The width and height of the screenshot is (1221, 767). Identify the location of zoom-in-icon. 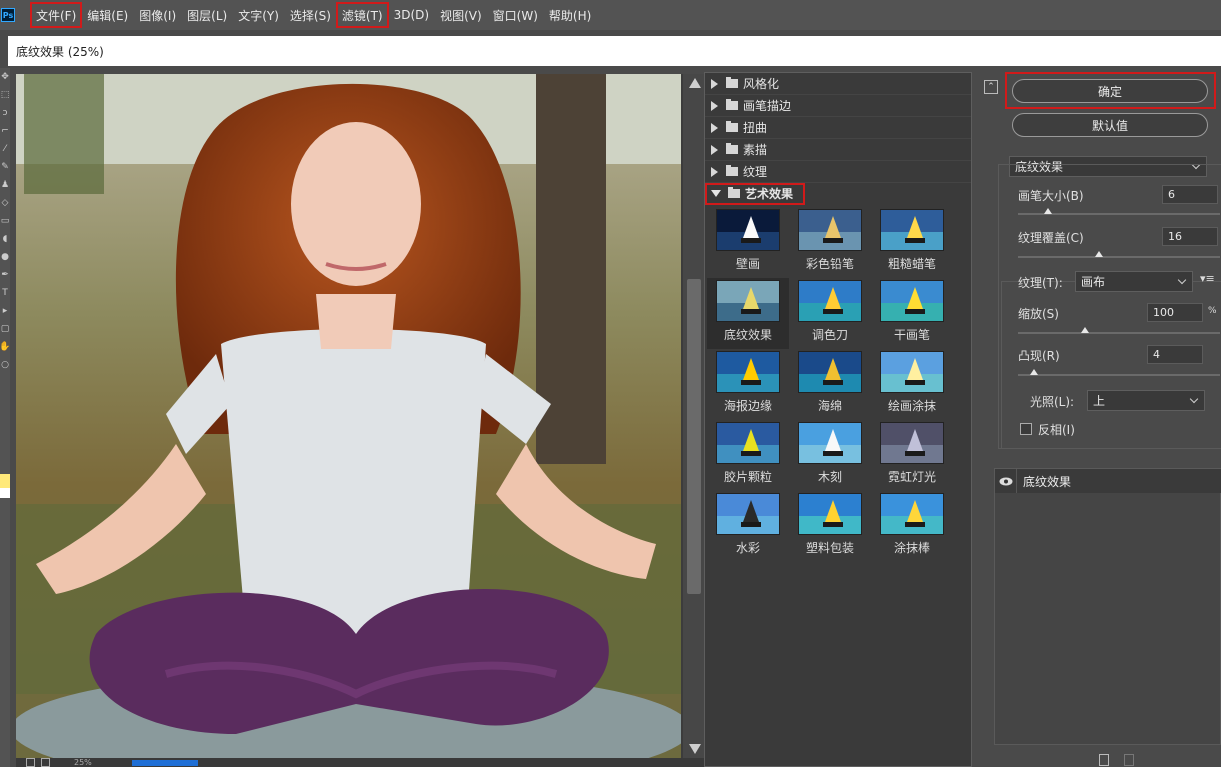
(45, 762).